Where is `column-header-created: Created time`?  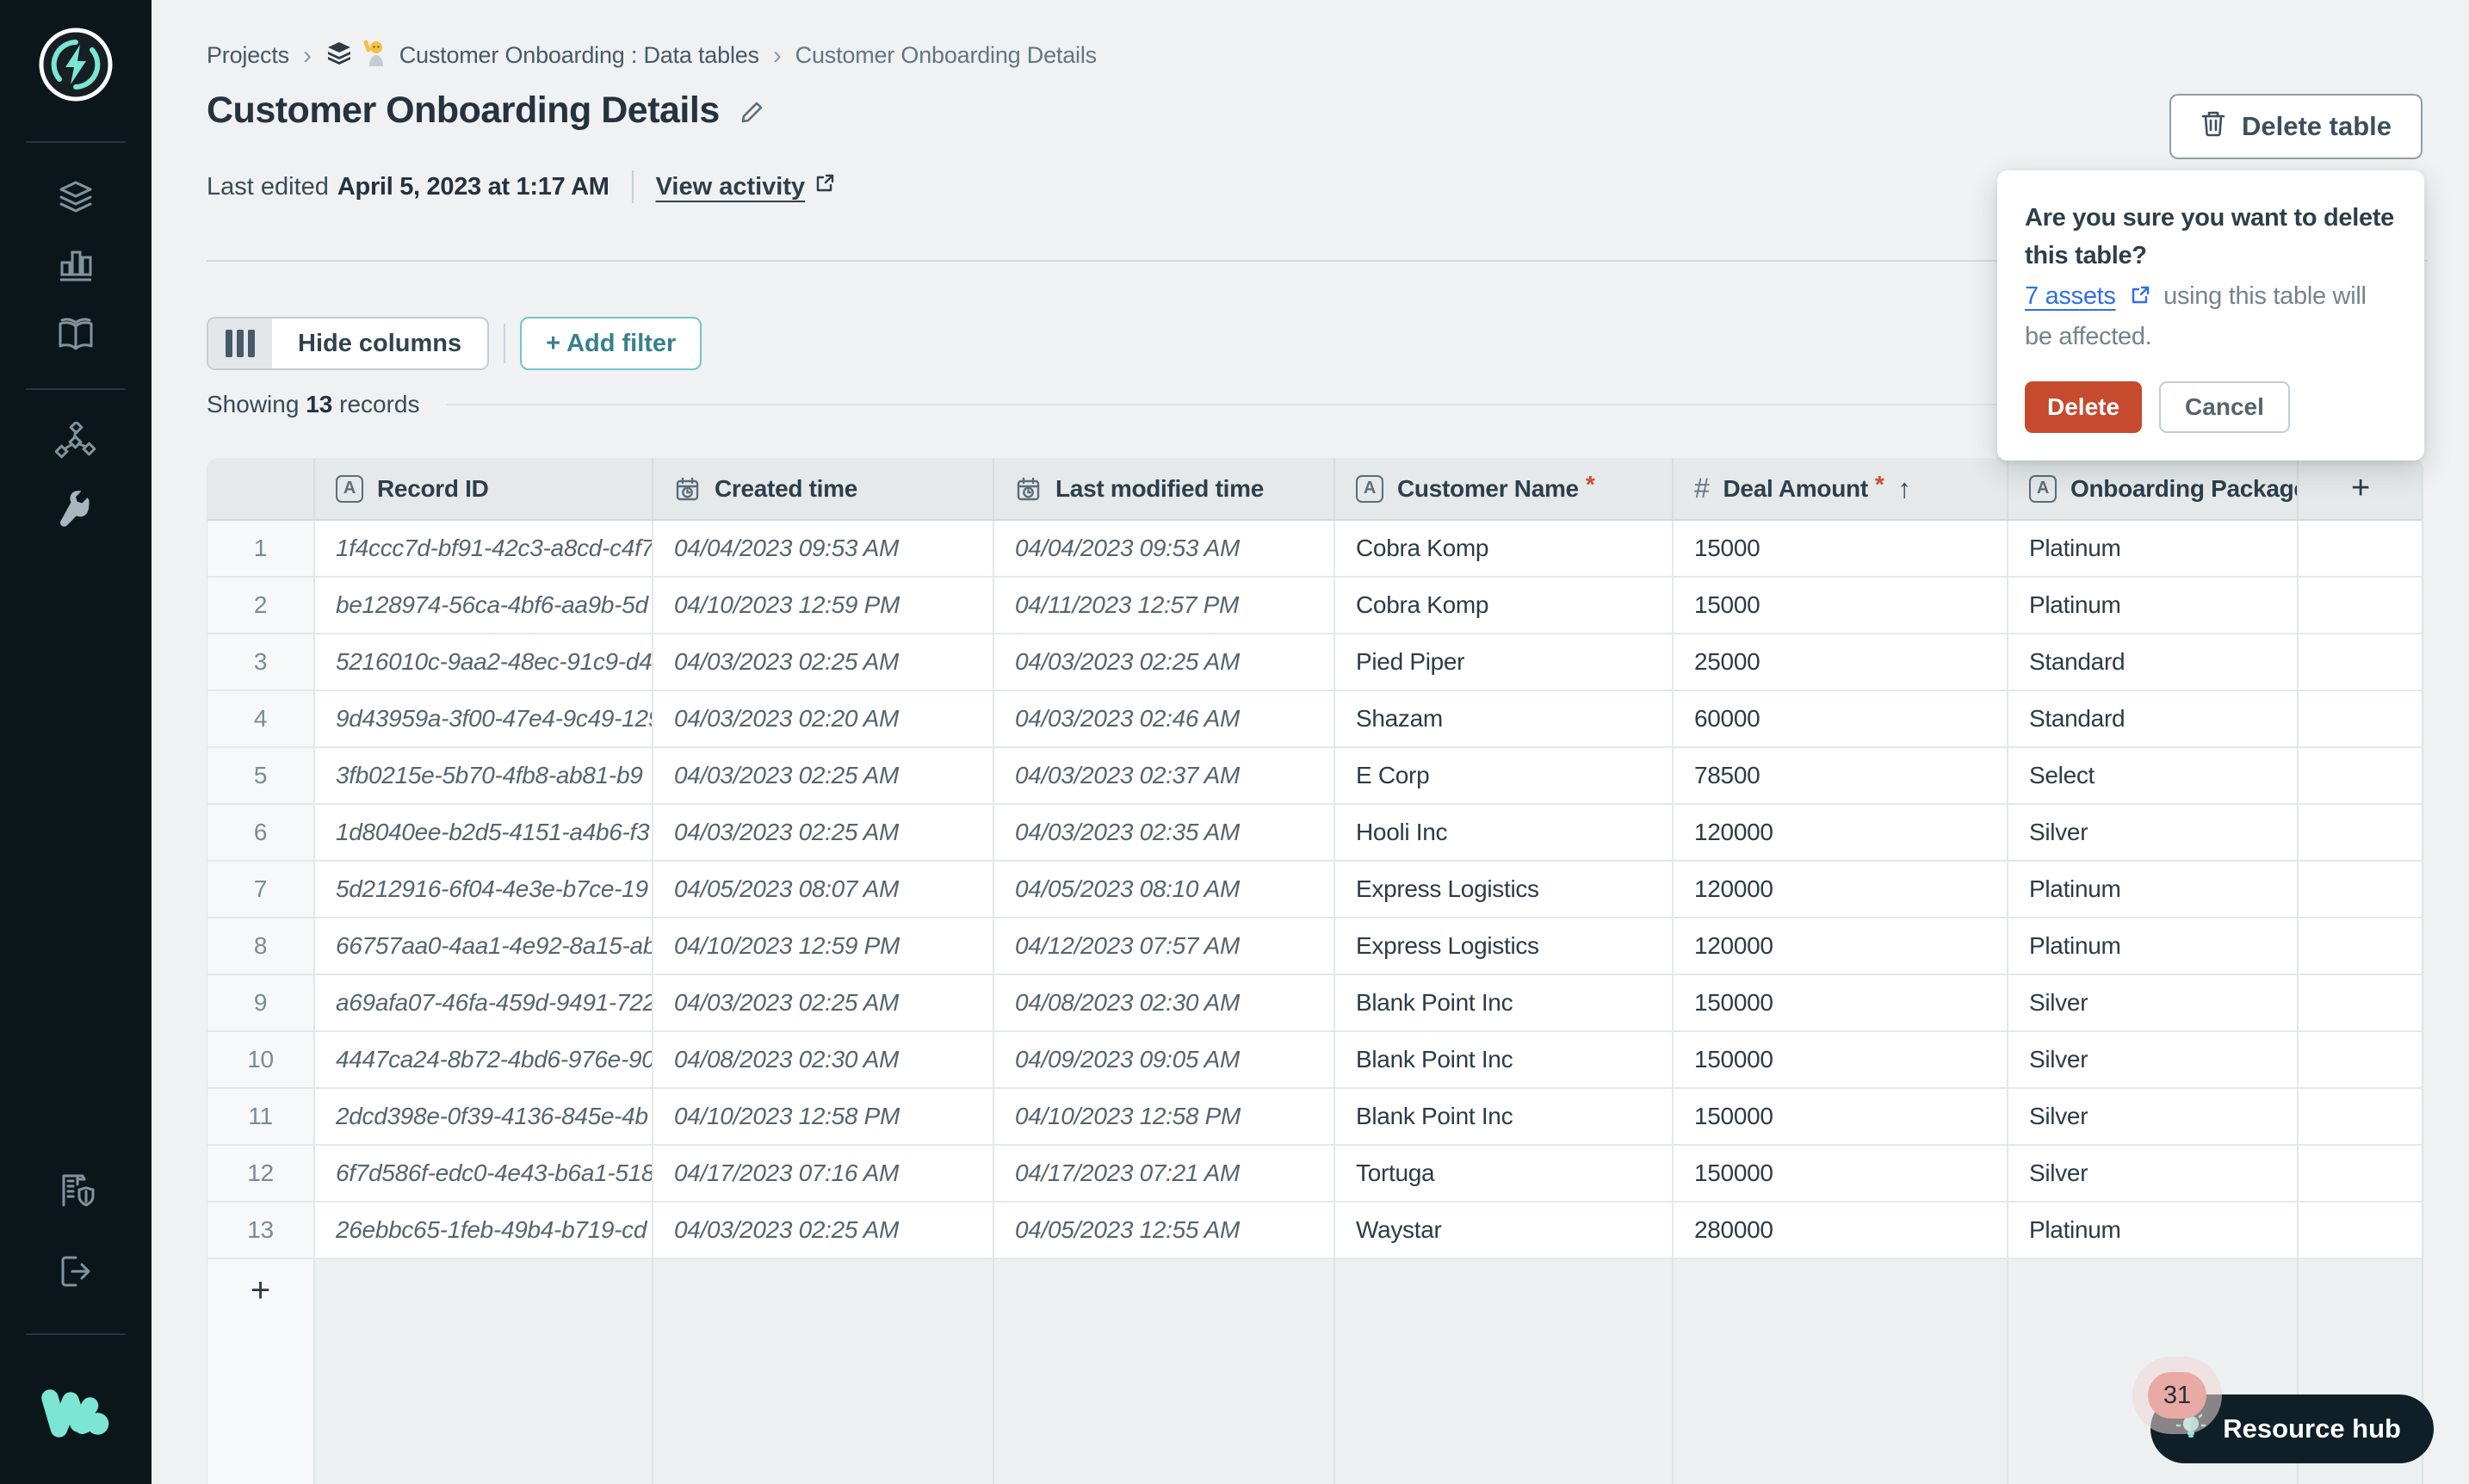 column-header-created: Created time is located at coordinates (824, 488).